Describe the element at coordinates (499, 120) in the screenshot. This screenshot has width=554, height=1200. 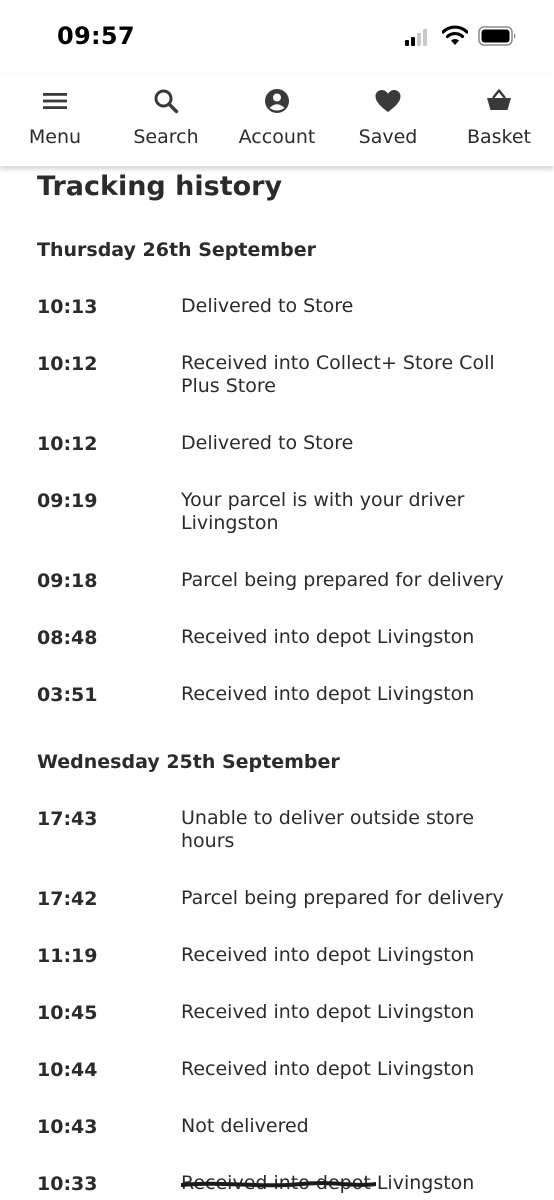
I see `nav-basket-button: Basket` at that location.